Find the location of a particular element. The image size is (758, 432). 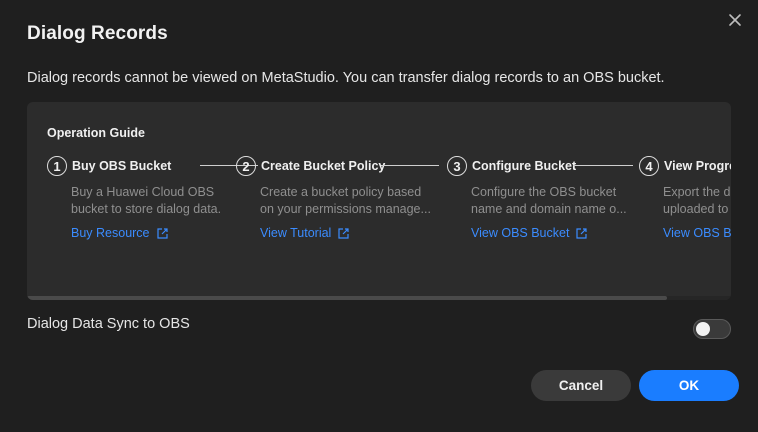

dialog-title: Dialog Records is located at coordinates (97, 33).